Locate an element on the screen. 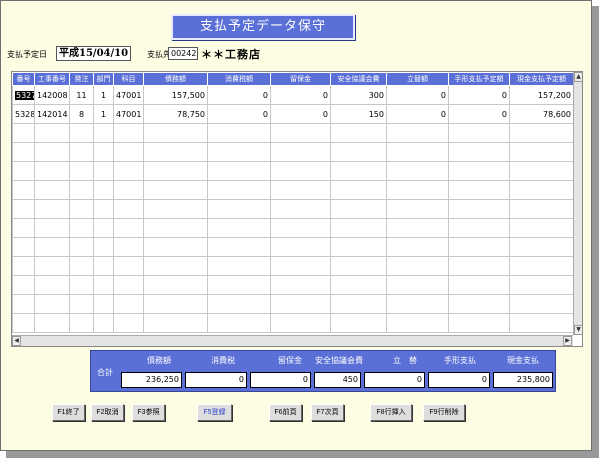 This screenshot has height=460, width=600. table-cell: 157,500 is located at coordinates (175, 95).